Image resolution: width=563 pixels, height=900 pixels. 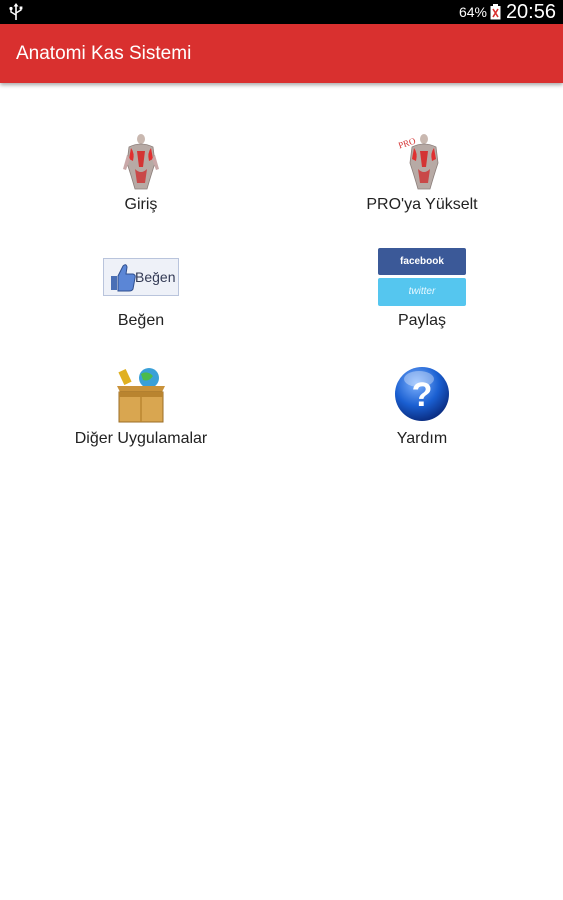 What do you see at coordinates (141, 162) in the screenshot?
I see `anatomy-muscle-icon` at bounding box center [141, 162].